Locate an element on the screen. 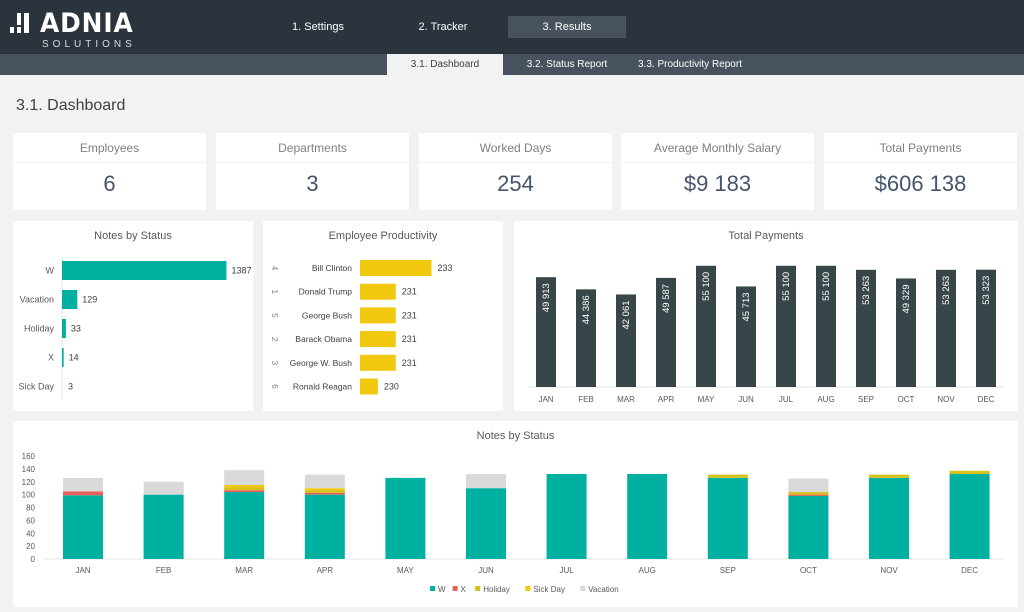  legend-label: X is located at coordinates (464, 589).